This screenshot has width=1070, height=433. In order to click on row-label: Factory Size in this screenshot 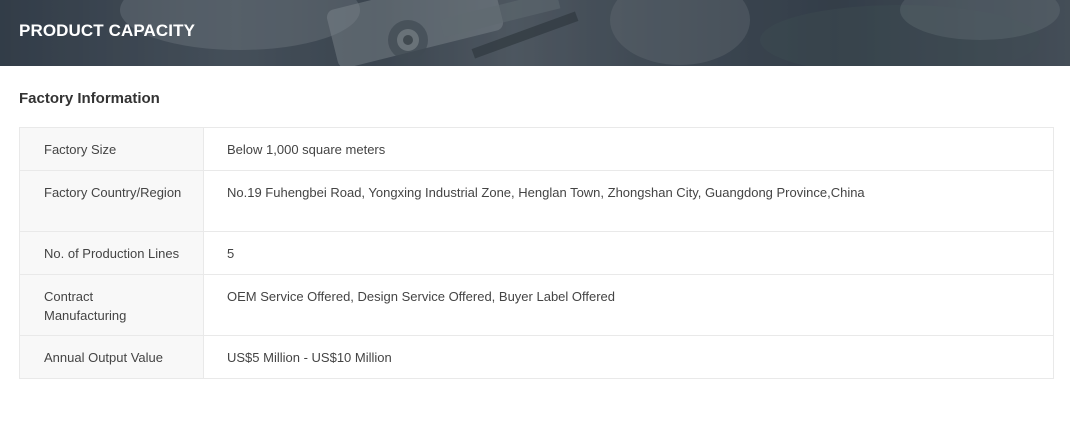, I will do `click(111, 149)`.